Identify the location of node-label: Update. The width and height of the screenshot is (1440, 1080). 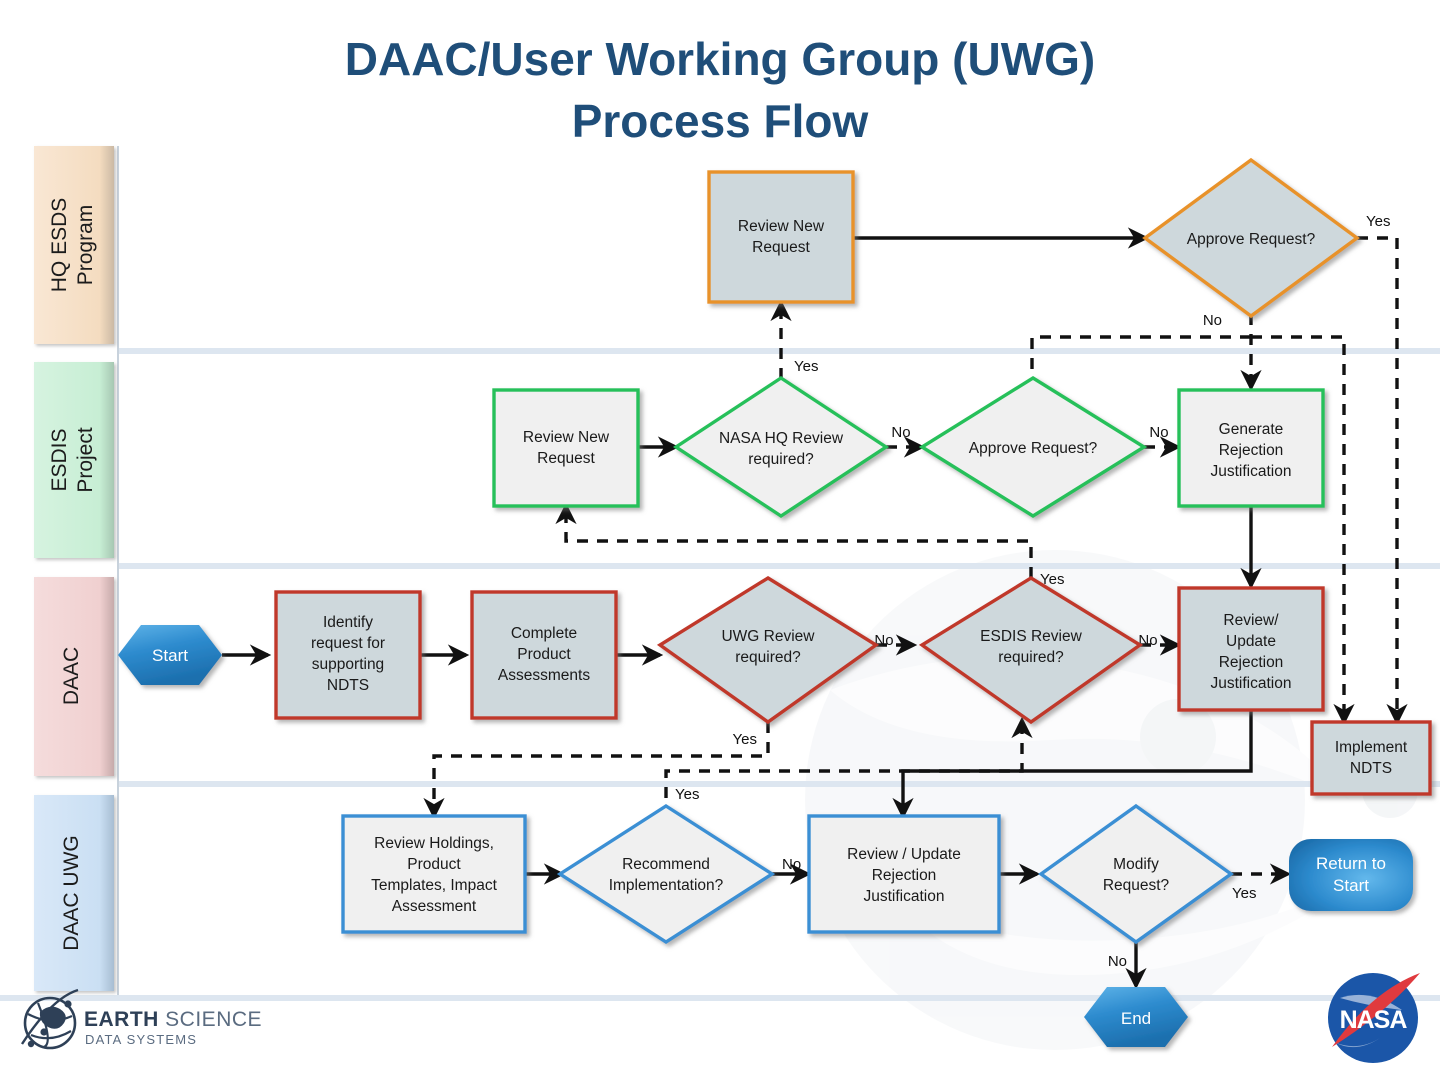
(1251, 641).